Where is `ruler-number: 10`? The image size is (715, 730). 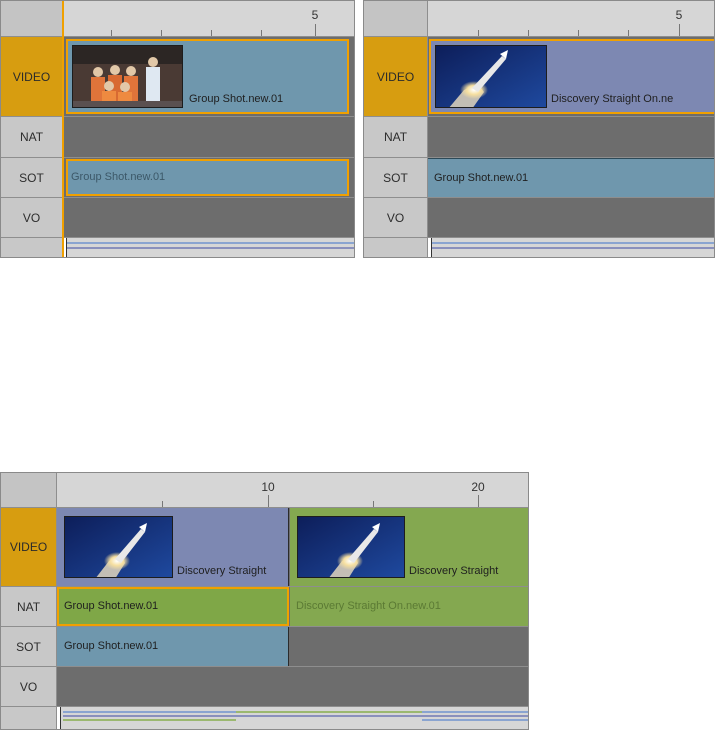 ruler-number: 10 is located at coordinates (268, 487).